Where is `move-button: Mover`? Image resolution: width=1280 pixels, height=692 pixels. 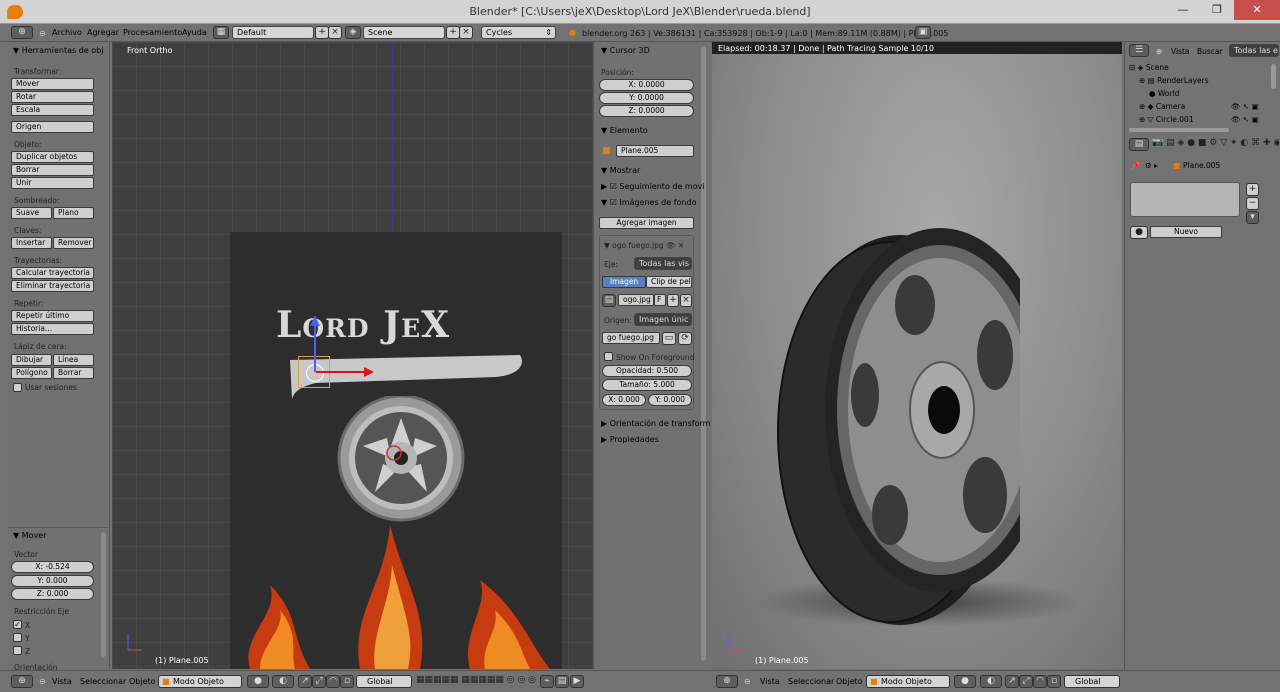
move-button: Mover is located at coordinates (52, 84).